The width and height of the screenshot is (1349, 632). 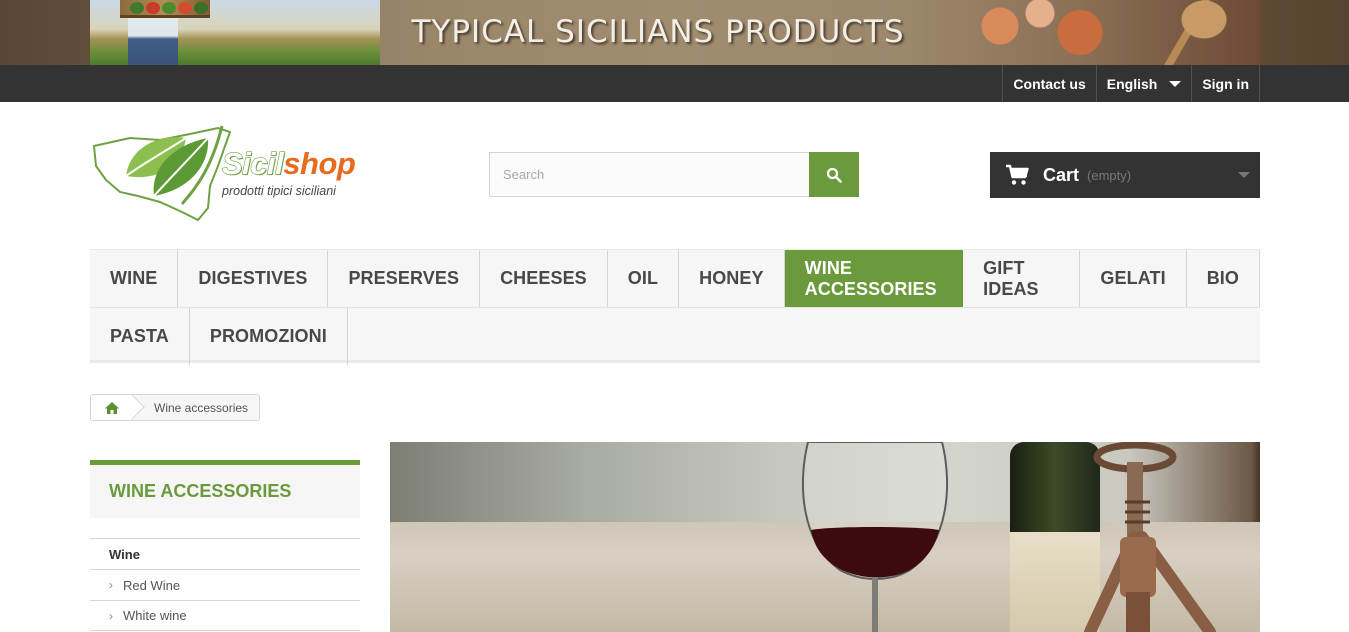 I want to click on hero-glass-corkscrew-illustration, so click(x=1008, y=537).